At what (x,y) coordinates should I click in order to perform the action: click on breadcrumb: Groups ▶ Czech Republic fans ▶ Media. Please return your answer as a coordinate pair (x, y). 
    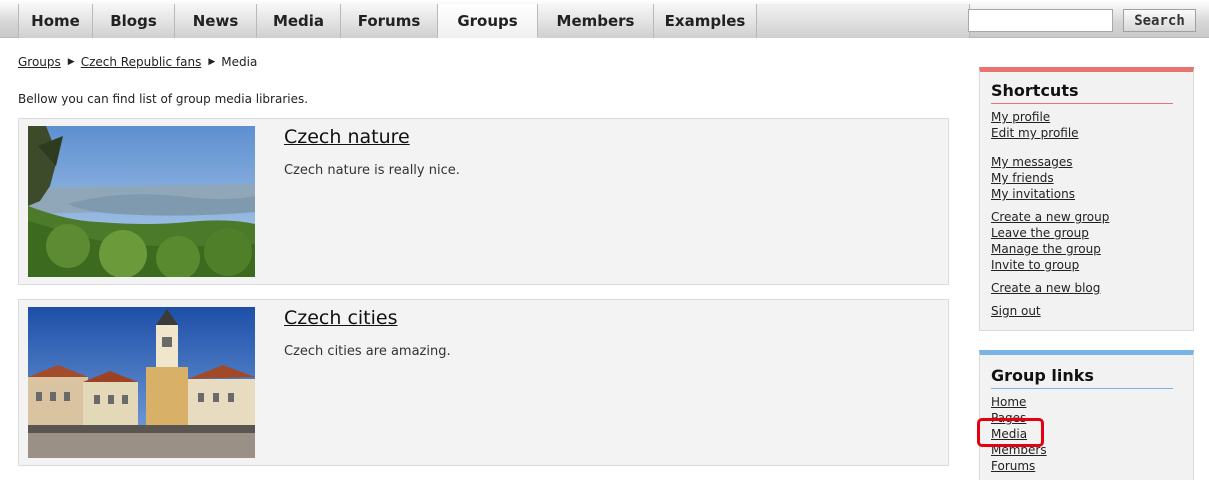
    Looking at the image, I should click on (137, 62).